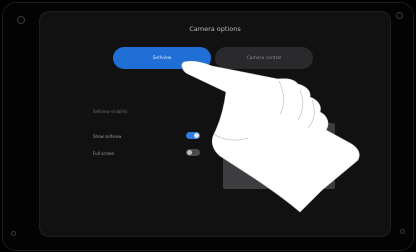 The height and width of the screenshot is (252, 416). What do you see at coordinates (264, 58) in the screenshot?
I see `tab-camera-control: Camera control` at bounding box center [264, 58].